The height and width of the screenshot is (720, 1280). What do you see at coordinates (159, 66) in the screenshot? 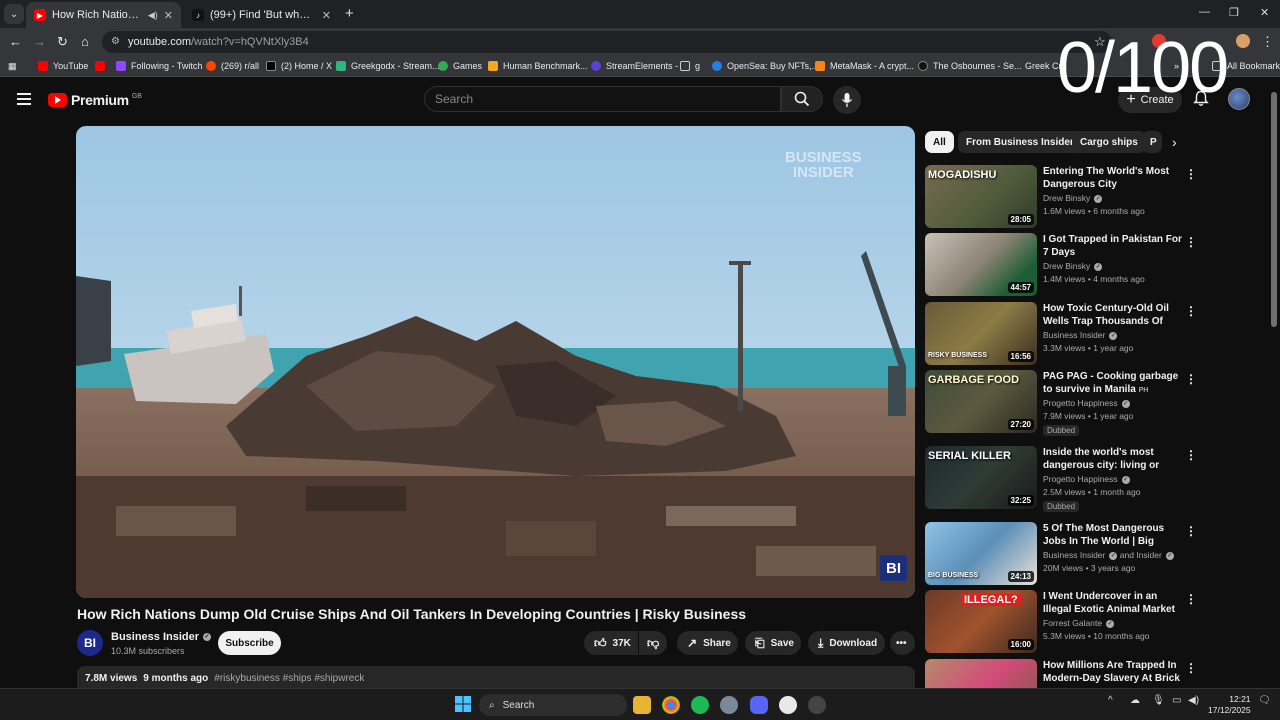
I see `bookmark-twitch: Following - Twitch` at bounding box center [159, 66].